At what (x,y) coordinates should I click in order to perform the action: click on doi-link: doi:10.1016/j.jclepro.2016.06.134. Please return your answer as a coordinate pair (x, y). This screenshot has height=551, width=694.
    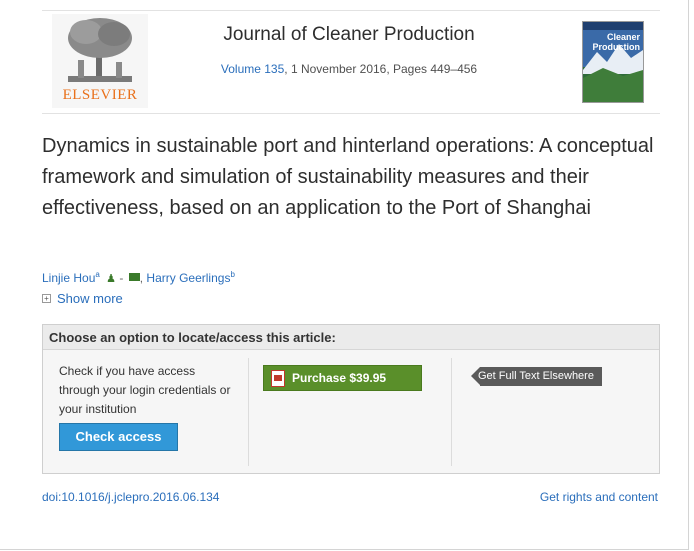
    Looking at the image, I should click on (130, 497).